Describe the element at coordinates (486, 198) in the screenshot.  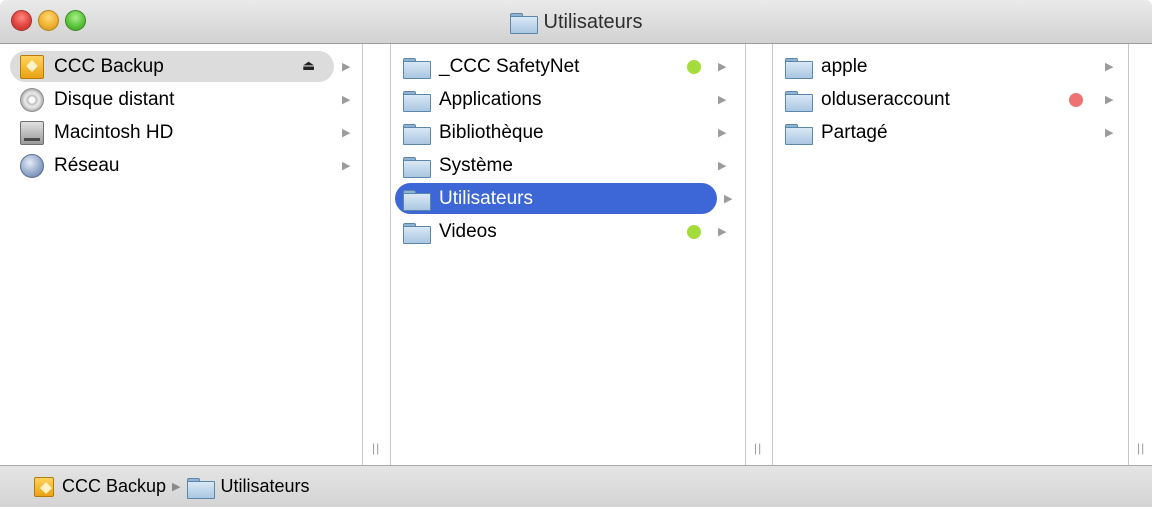
I see `list-item-label: Utilisateurs` at that location.